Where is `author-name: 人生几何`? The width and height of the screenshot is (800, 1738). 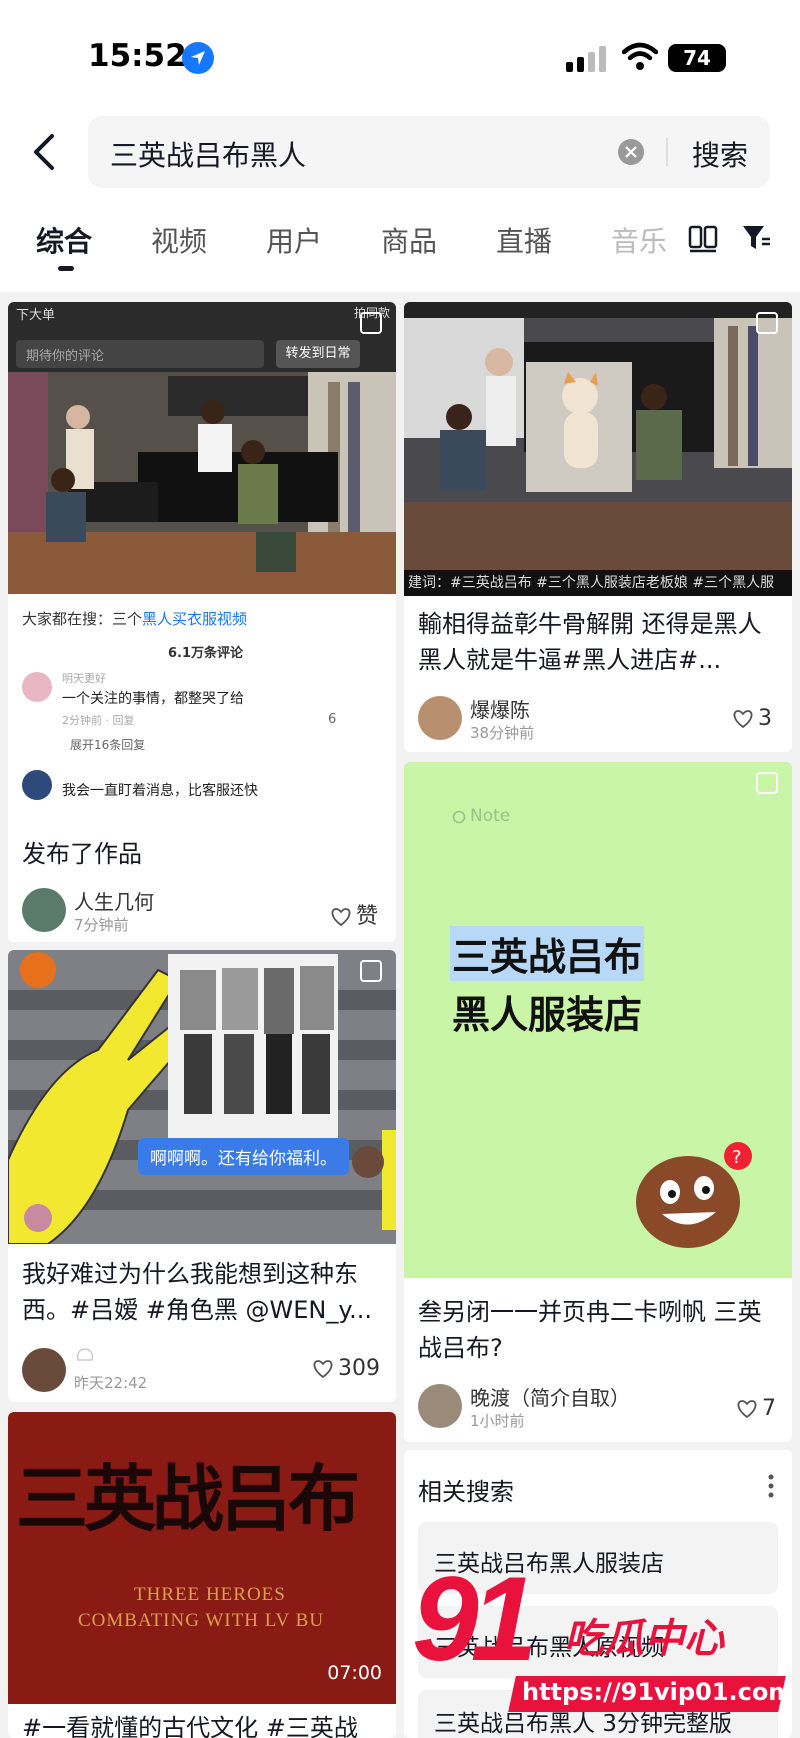 author-name: 人生几何 is located at coordinates (114, 900).